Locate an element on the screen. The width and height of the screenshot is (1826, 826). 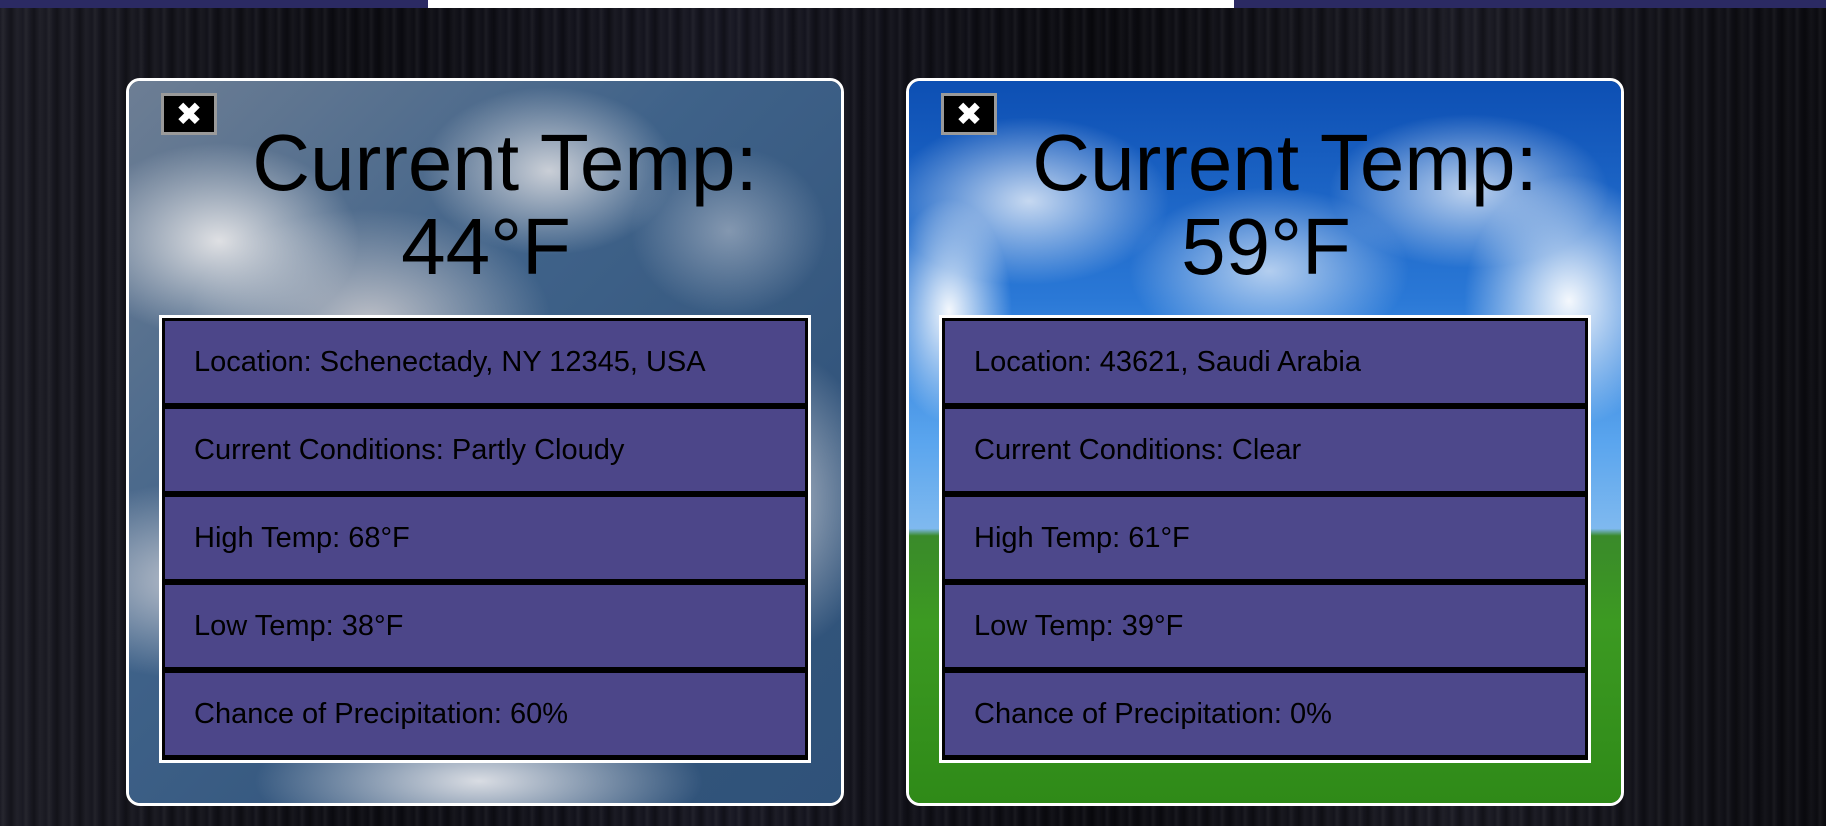
top-bar-center is located at coordinates (831, 4).